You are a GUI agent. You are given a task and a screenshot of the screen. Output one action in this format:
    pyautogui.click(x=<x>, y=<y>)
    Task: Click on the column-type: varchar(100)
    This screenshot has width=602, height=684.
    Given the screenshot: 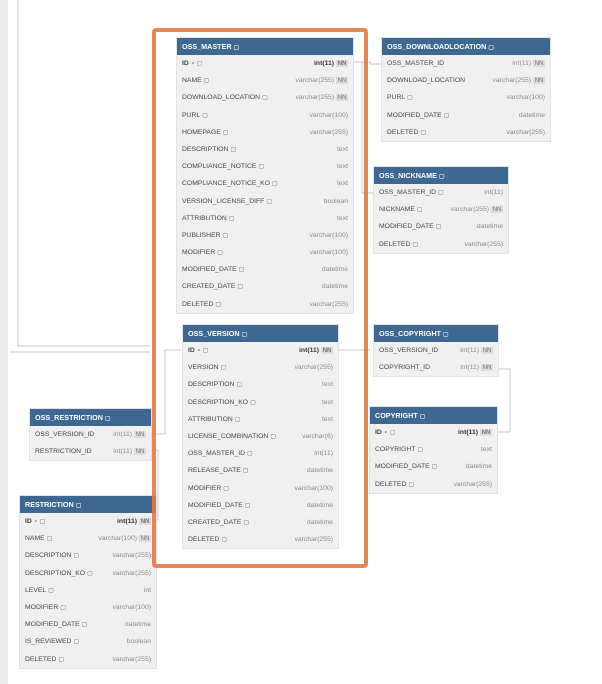 What is the action you would take?
    pyautogui.click(x=525, y=97)
    